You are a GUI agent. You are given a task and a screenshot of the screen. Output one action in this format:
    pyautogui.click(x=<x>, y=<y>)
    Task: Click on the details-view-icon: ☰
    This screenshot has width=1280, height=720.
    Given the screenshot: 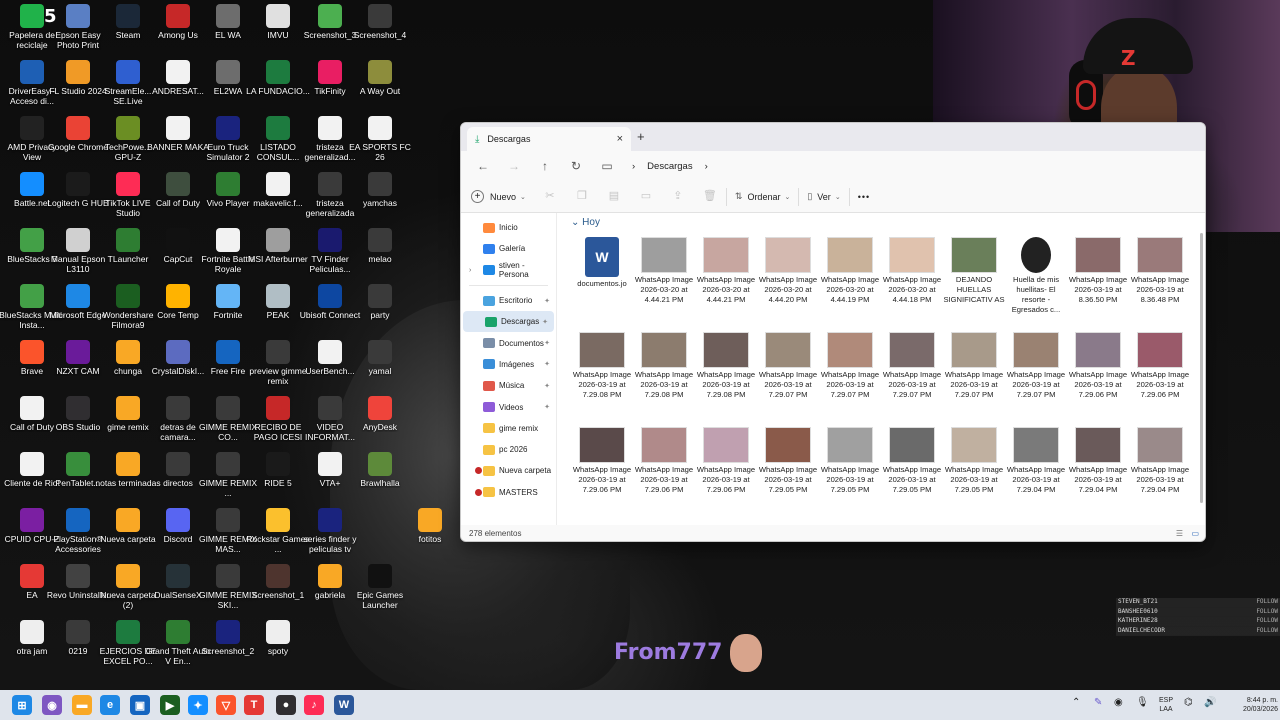 What is the action you would take?
    pyautogui.click(x=1179, y=533)
    